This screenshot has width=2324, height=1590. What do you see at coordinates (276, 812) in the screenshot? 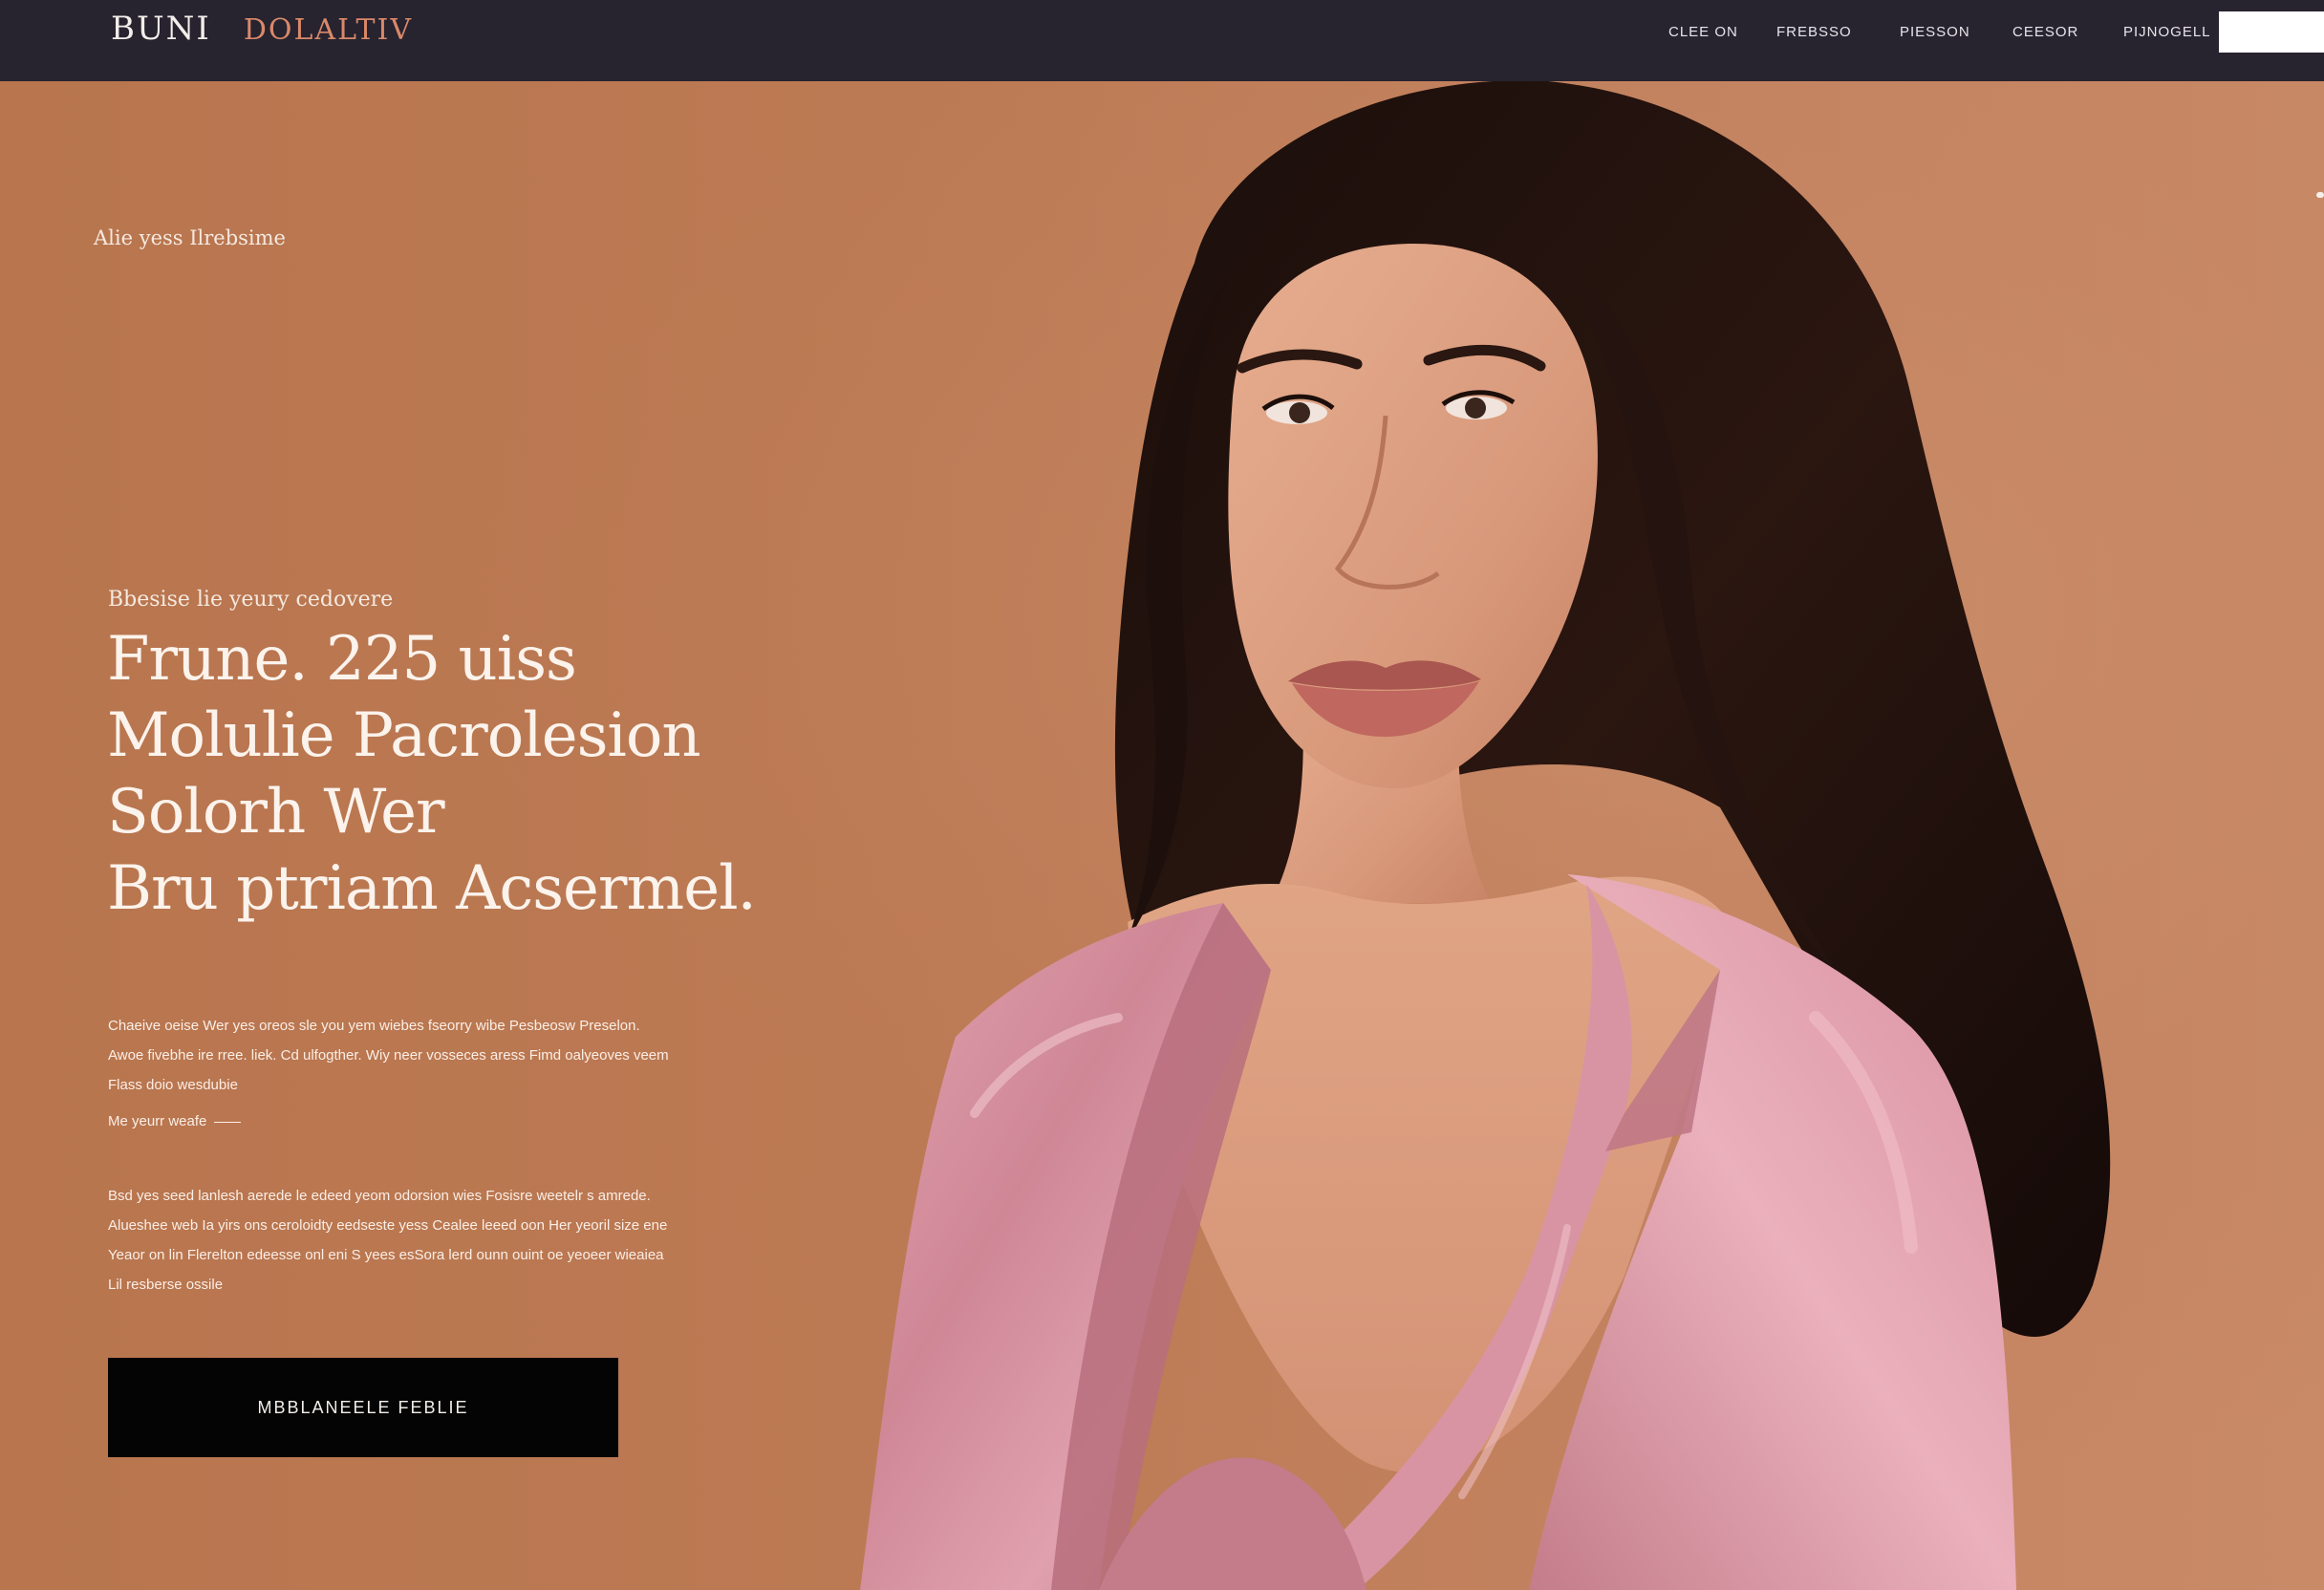
I see `headline-line-3: Solorh Wer` at bounding box center [276, 812].